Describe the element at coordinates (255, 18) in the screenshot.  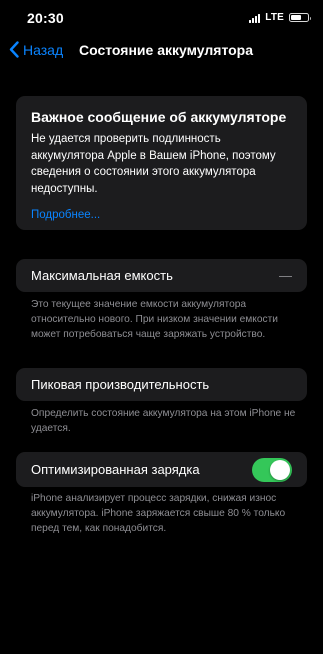
I see `cellular-signal-icon` at that location.